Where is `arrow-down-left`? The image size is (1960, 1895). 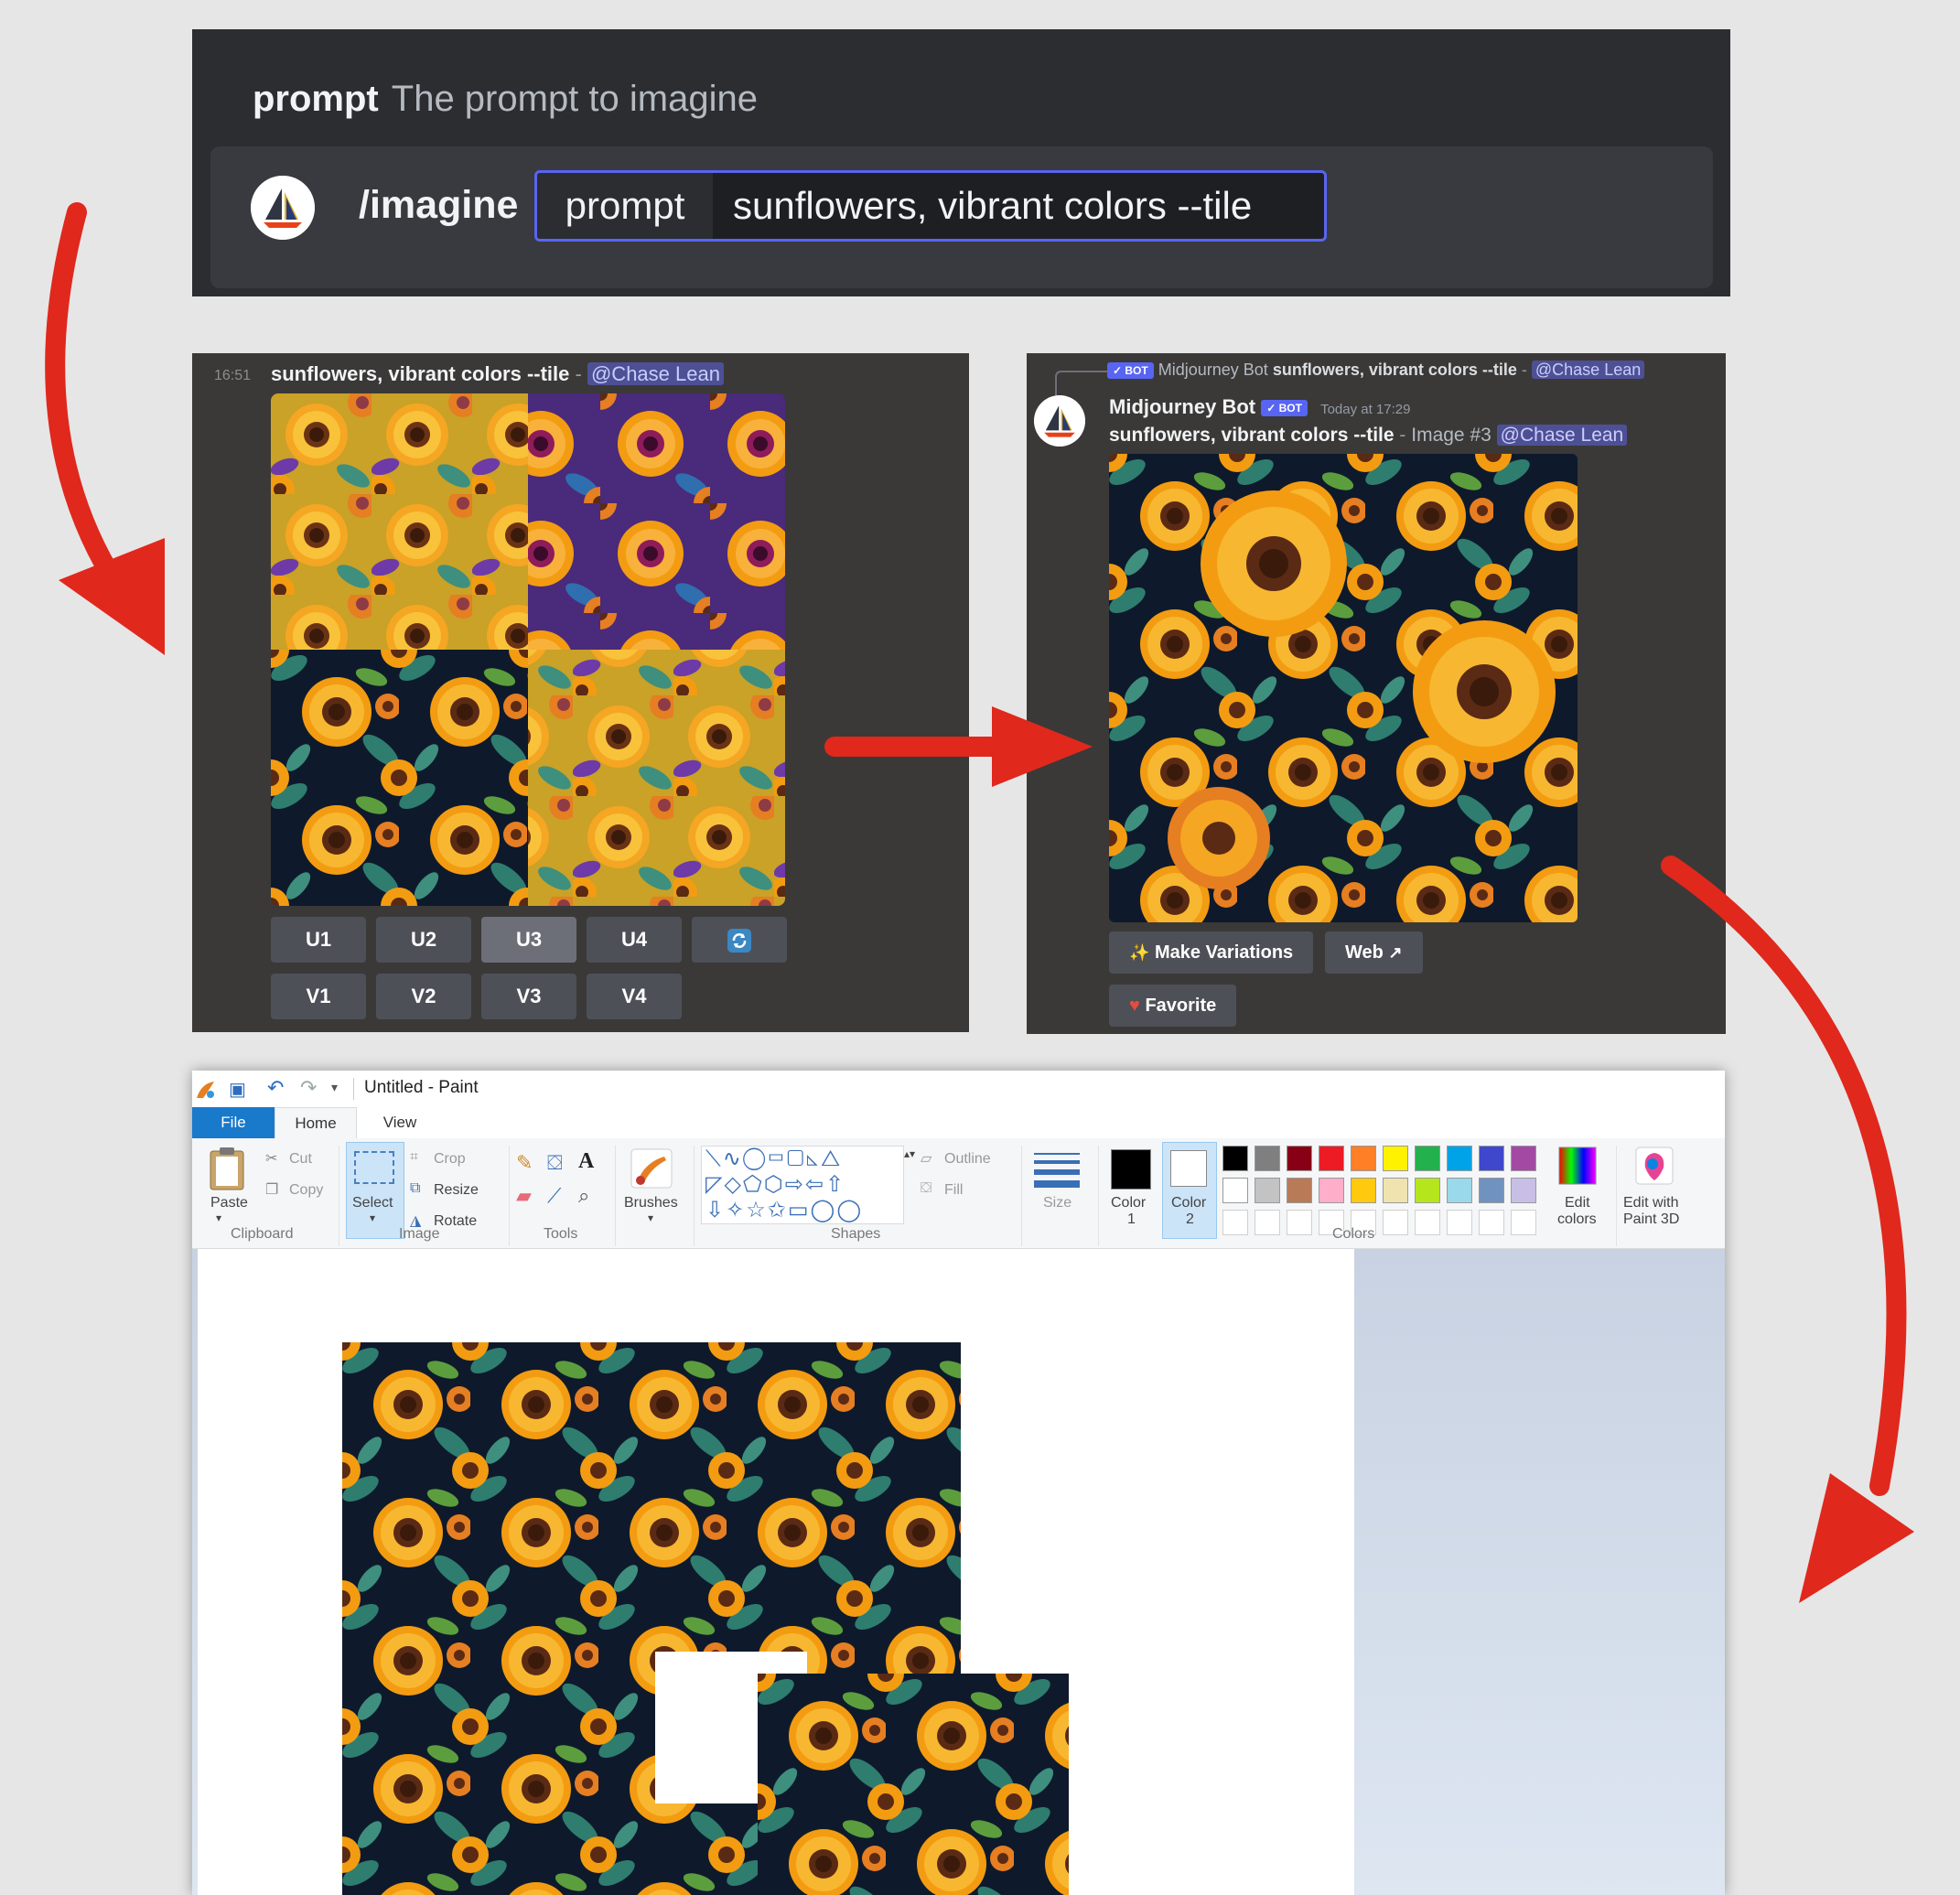
arrow-down-left is located at coordinates (105, 428).